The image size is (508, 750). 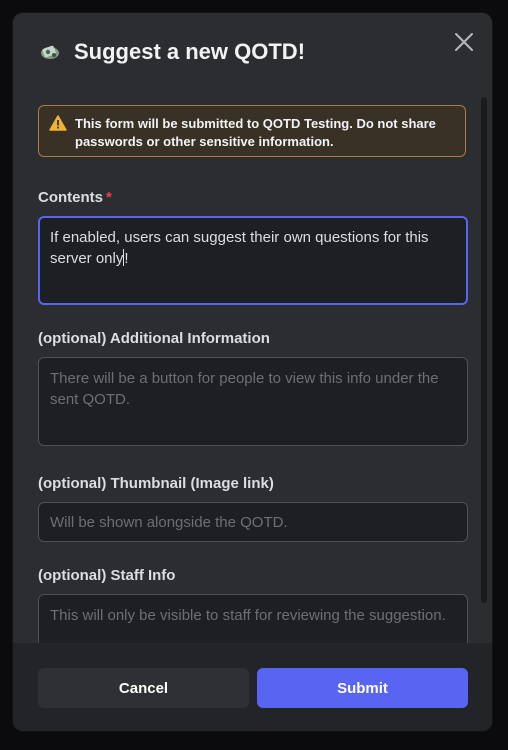 What do you see at coordinates (107, 575) in the screenshot?
I see `staff-info-label: (optional) Staff Info` at bounding box center [107, 575].